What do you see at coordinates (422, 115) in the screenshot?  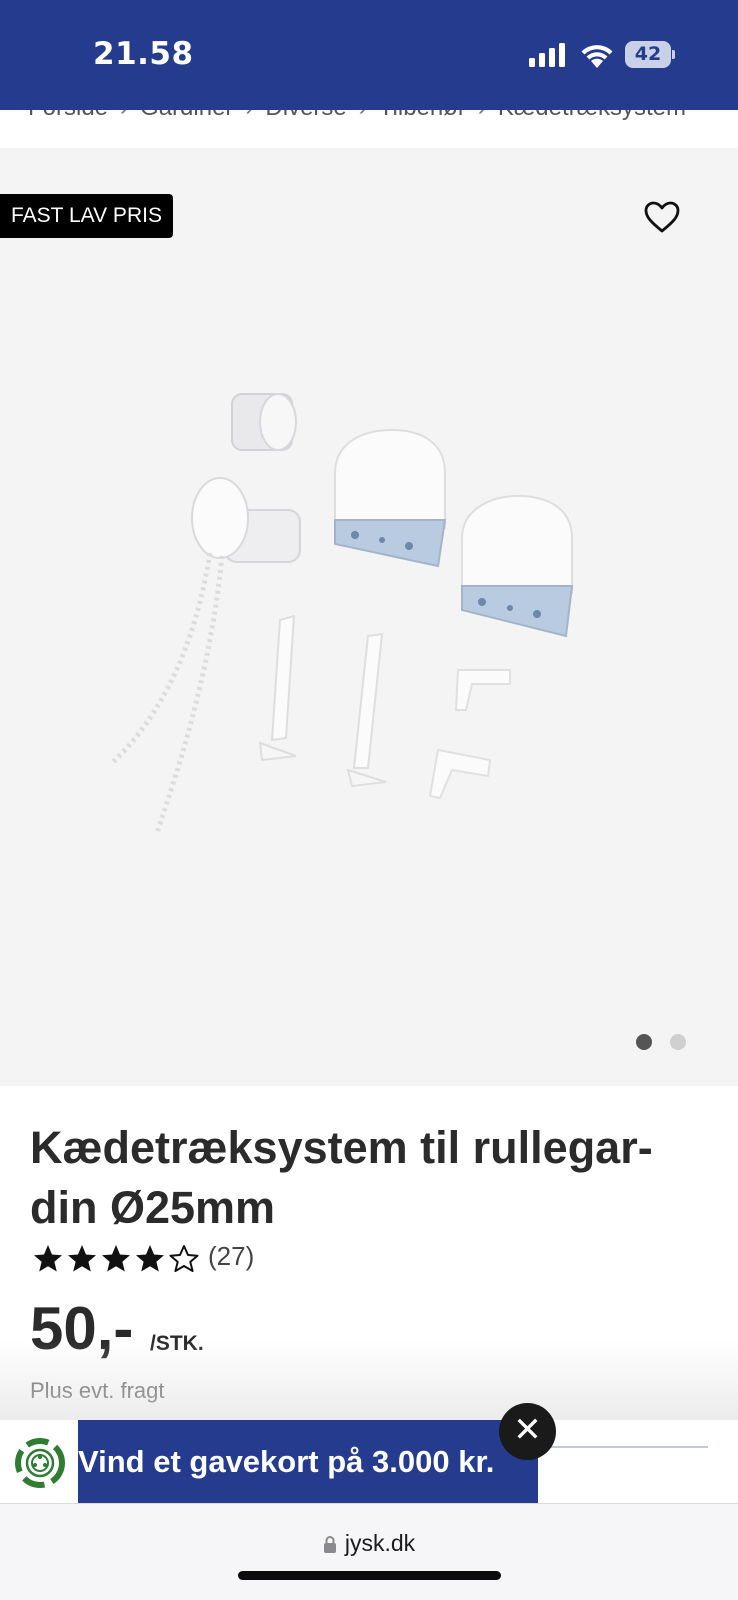 I see `breadcrumb-item-tilbehor: Tilbehør` at bounding box center [422, 115].